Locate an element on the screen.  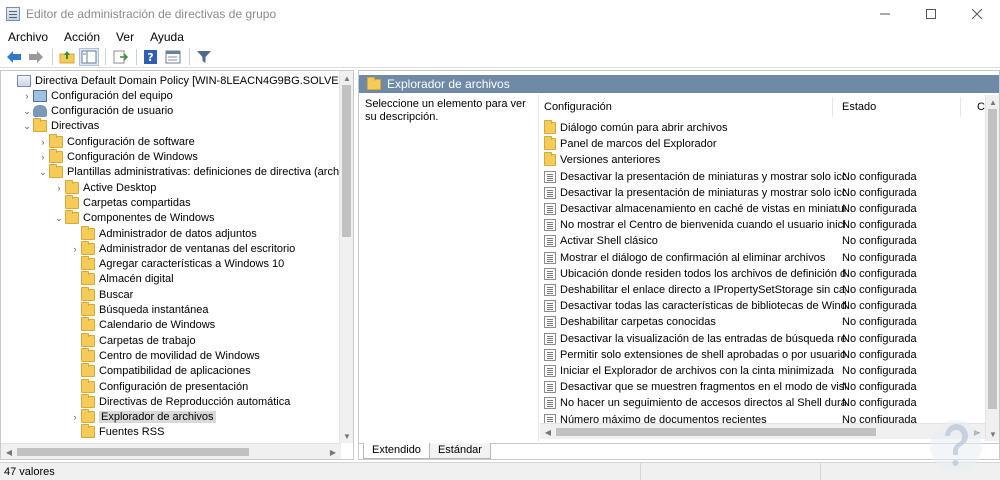
list-vertical-scrollbar: ▲ ▼ is located at coordinates (992, 268).